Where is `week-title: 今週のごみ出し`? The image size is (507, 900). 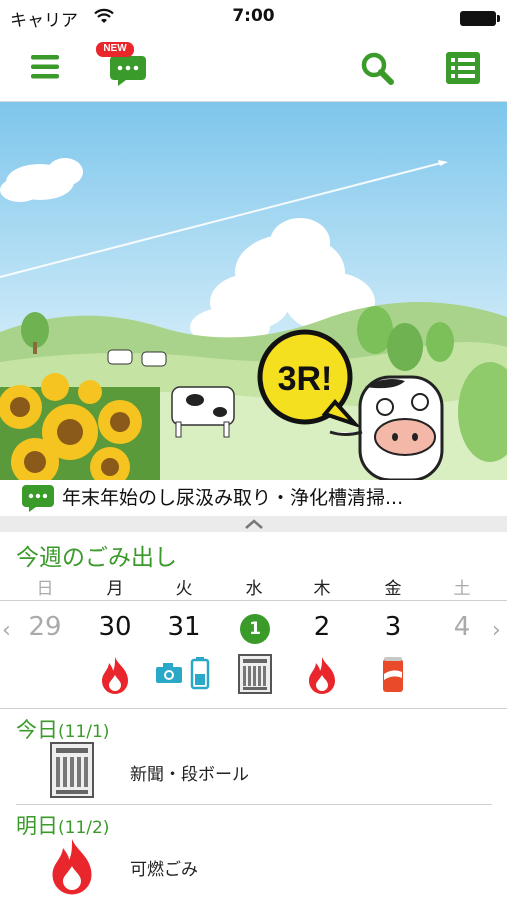 week-title: 今週のごみ出し is located at coordinates (96, 558).